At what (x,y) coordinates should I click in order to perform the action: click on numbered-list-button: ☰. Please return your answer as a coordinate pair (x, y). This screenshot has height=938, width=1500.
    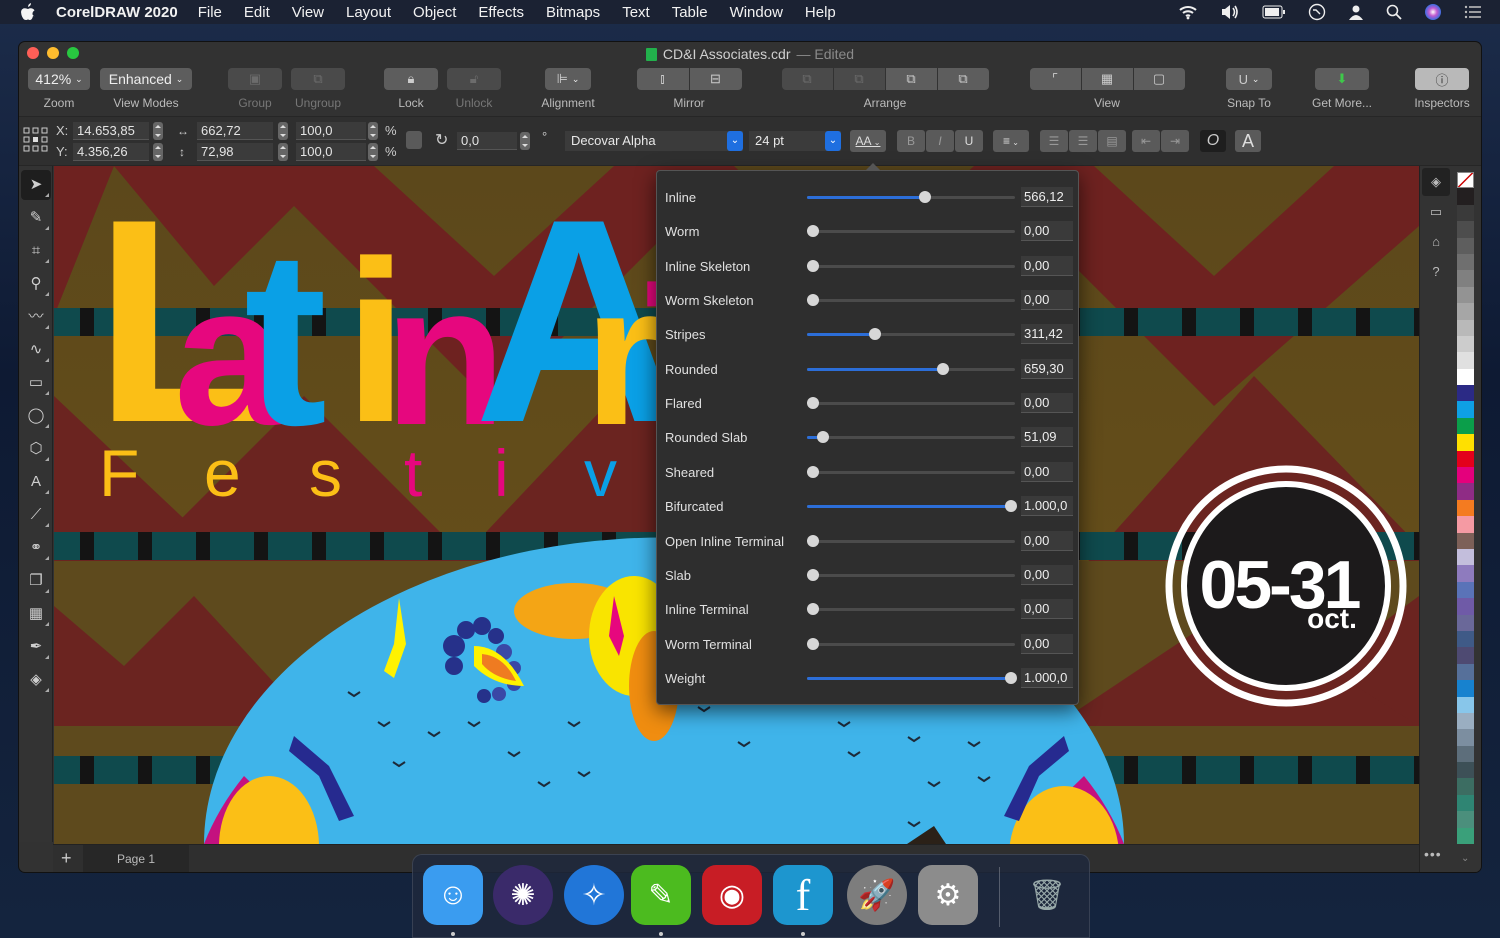
    Looking at the image, I should click on (1083, 141).